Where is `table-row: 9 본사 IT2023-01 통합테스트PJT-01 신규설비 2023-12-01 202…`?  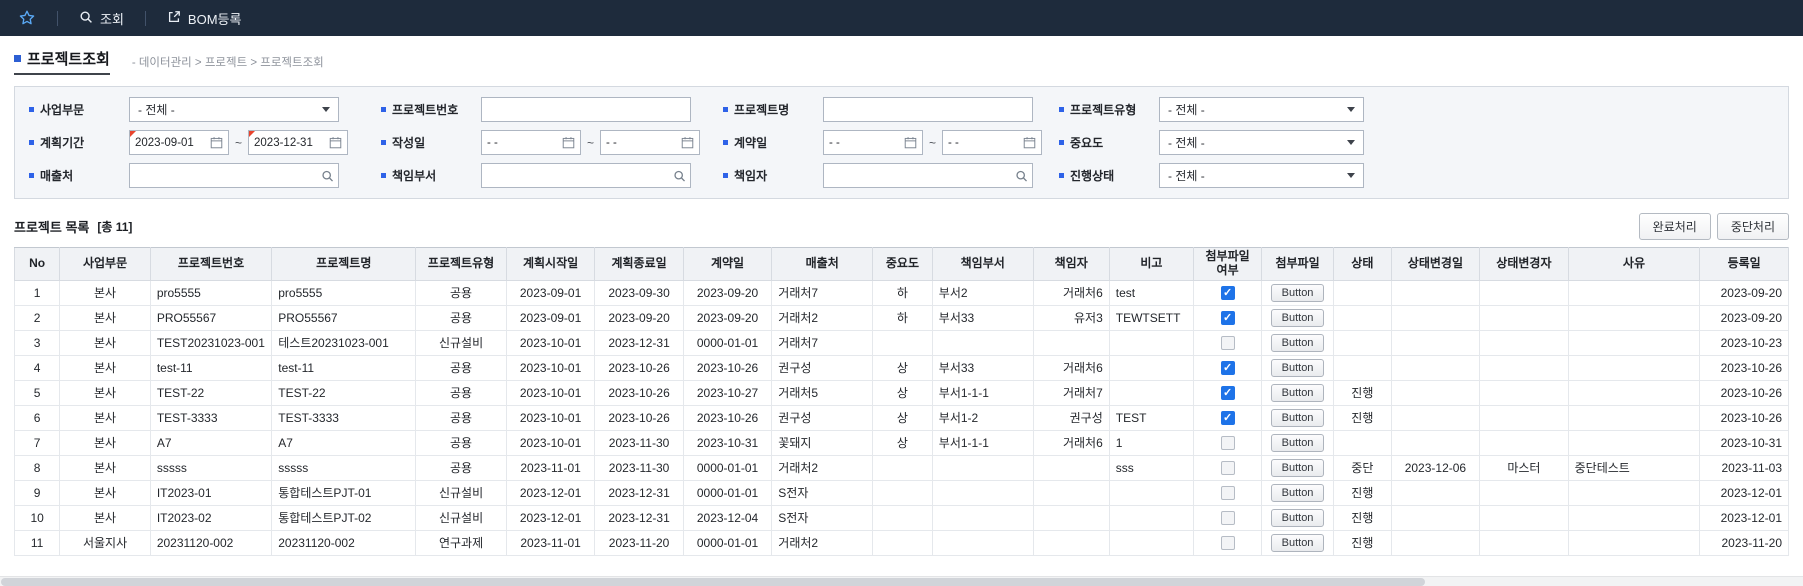 table-row: 9 본사 IT2023-01 통합테스트PJT-01 신규설비 2023-12-01 202… is located at coordinates (901, 492).